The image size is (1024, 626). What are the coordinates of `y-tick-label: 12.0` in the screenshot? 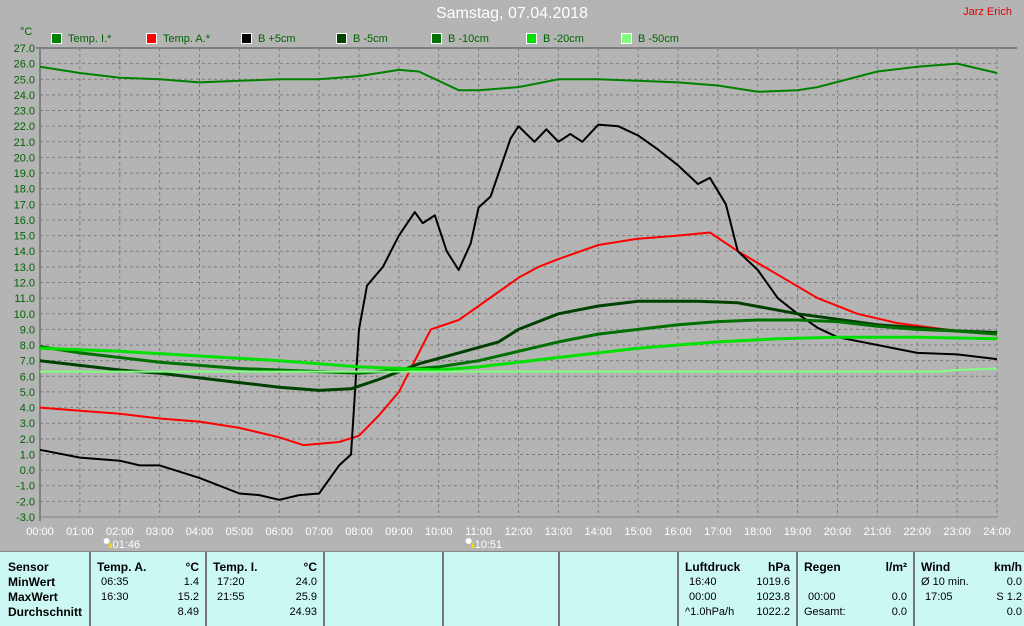 It's located at (24, 284).